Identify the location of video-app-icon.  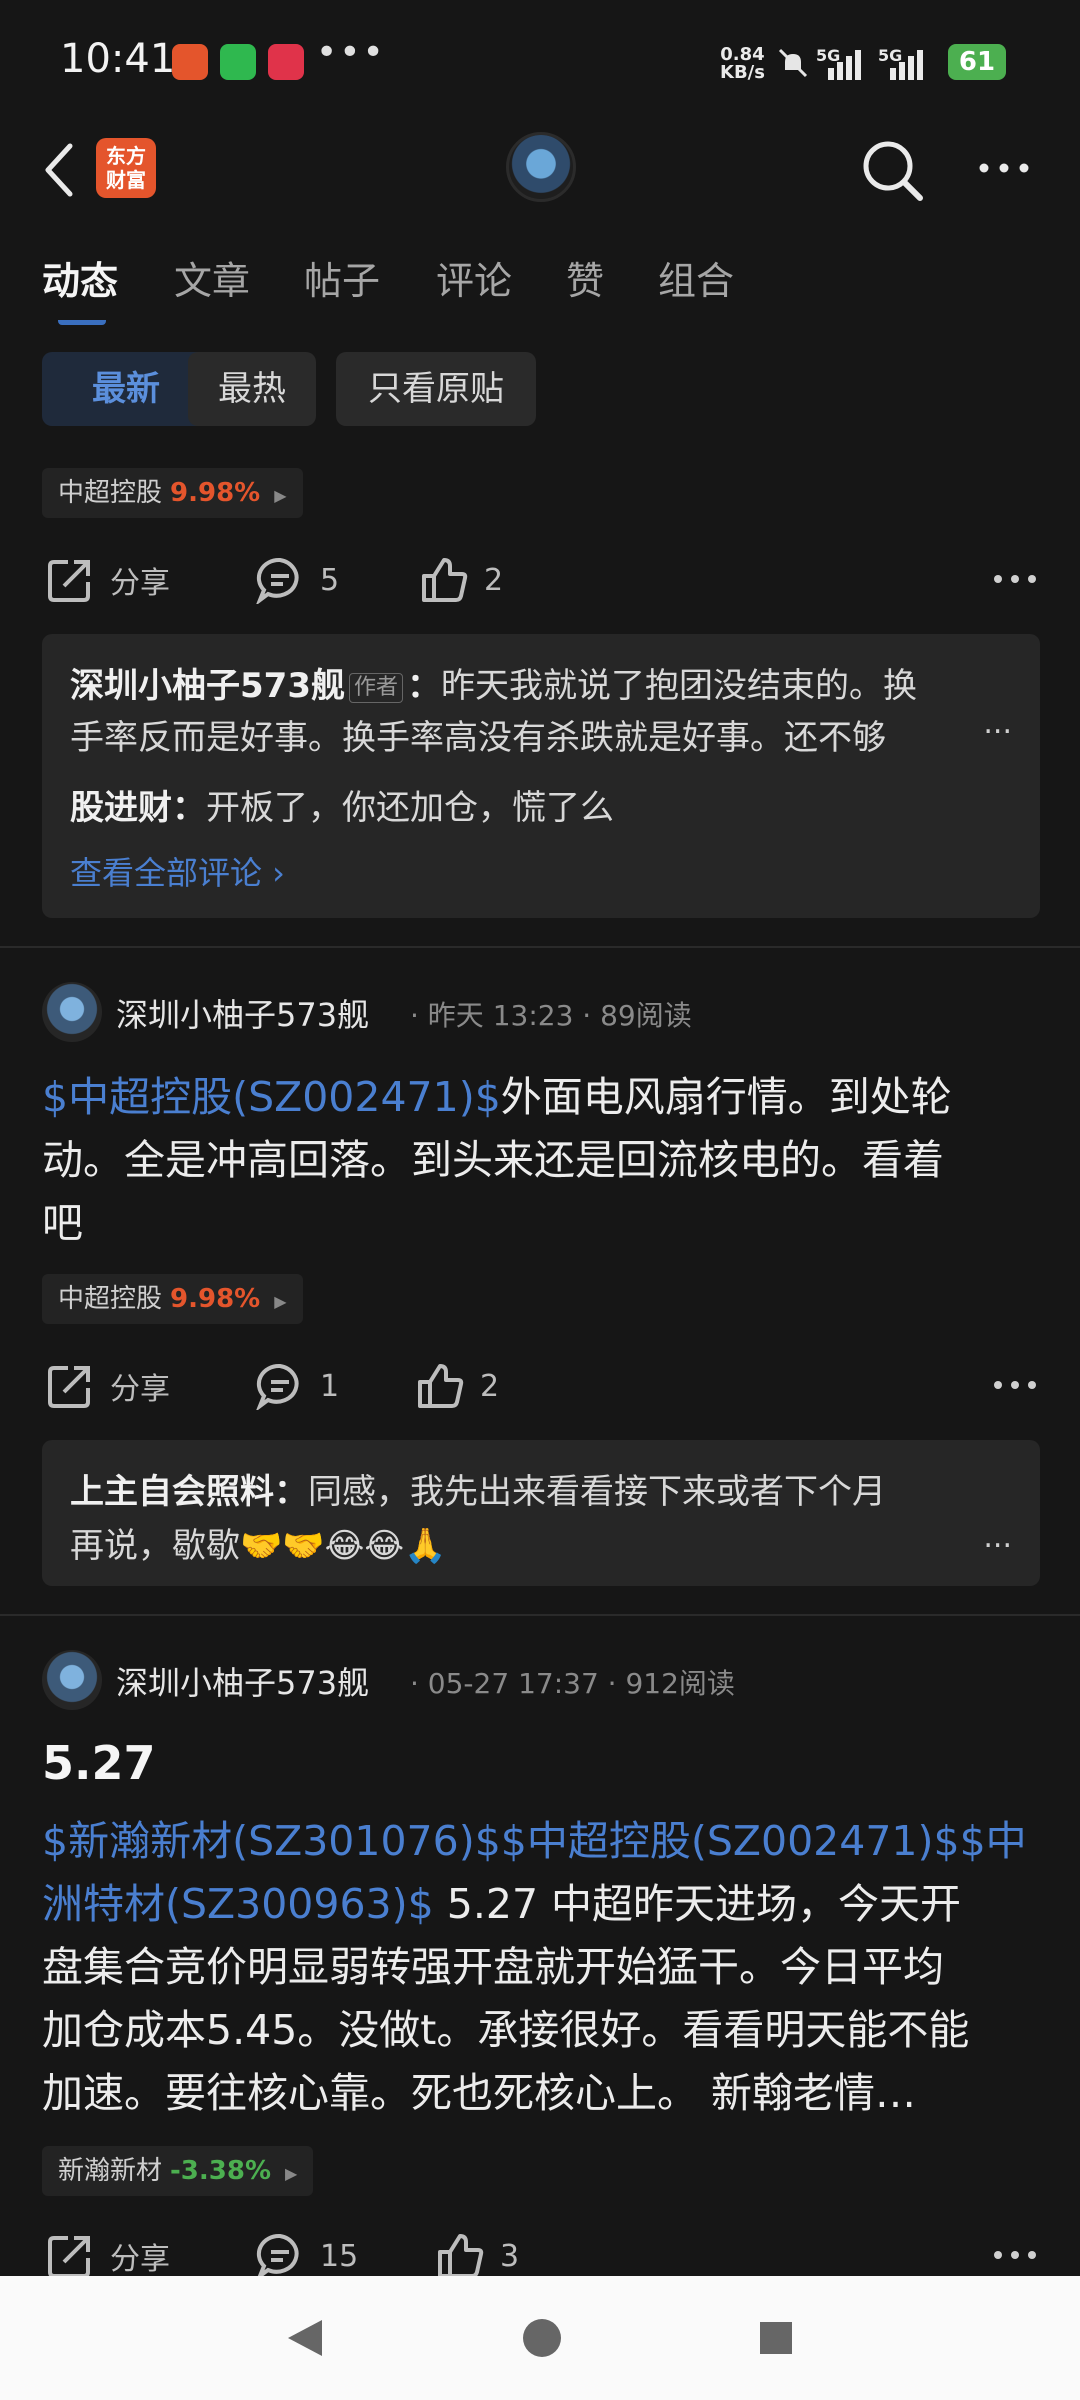
(286, 62).